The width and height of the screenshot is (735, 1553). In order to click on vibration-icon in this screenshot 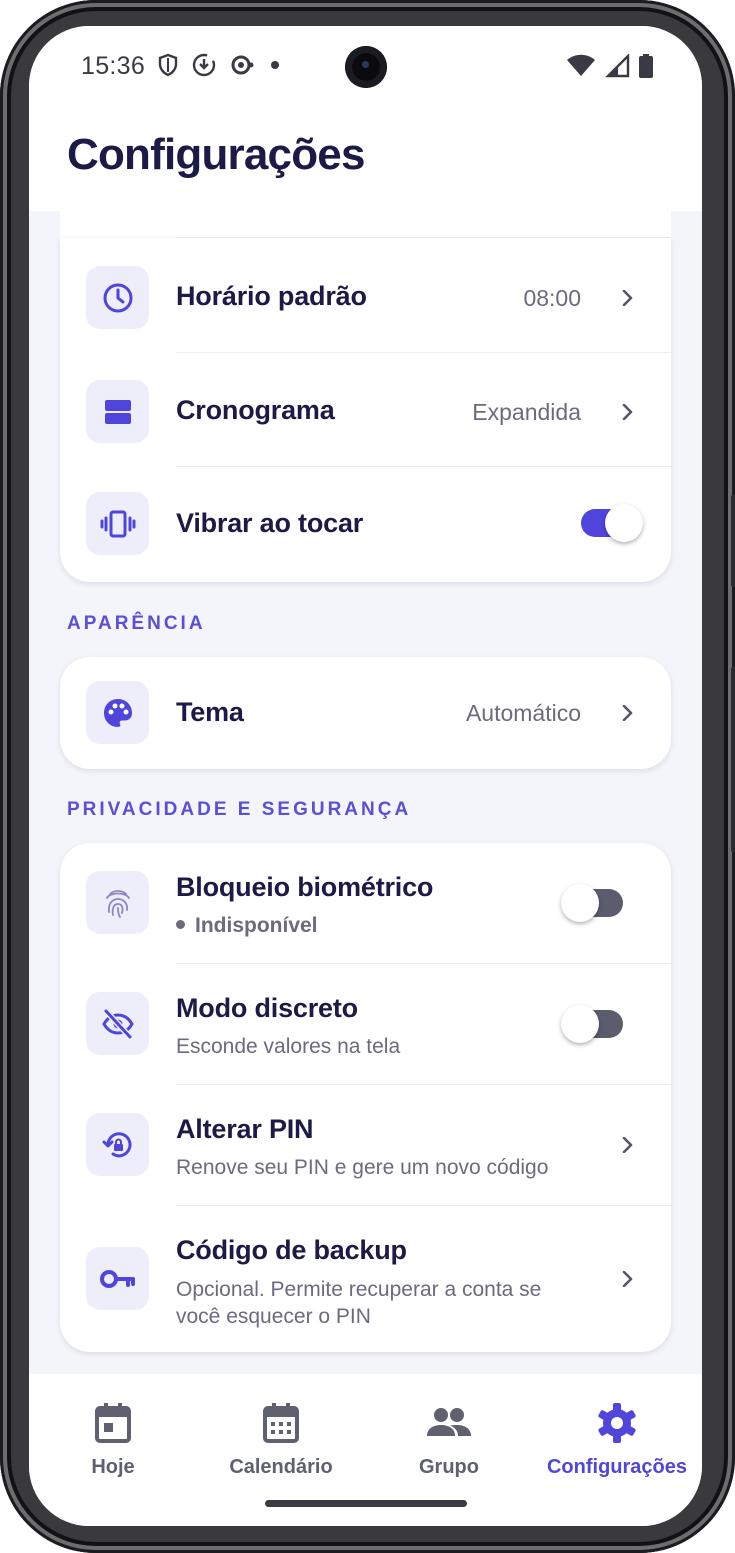, I will do `click(117, 523)`.